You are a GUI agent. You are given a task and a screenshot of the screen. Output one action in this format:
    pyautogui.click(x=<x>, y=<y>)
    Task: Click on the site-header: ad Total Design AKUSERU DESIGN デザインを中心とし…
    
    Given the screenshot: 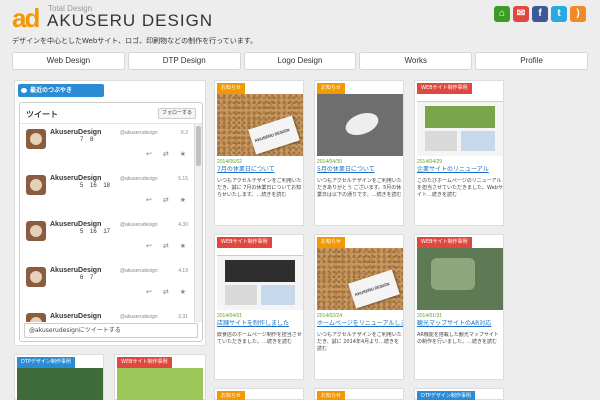 What is the action you would take?
    pyautogui.click(x=300, y=25)
    